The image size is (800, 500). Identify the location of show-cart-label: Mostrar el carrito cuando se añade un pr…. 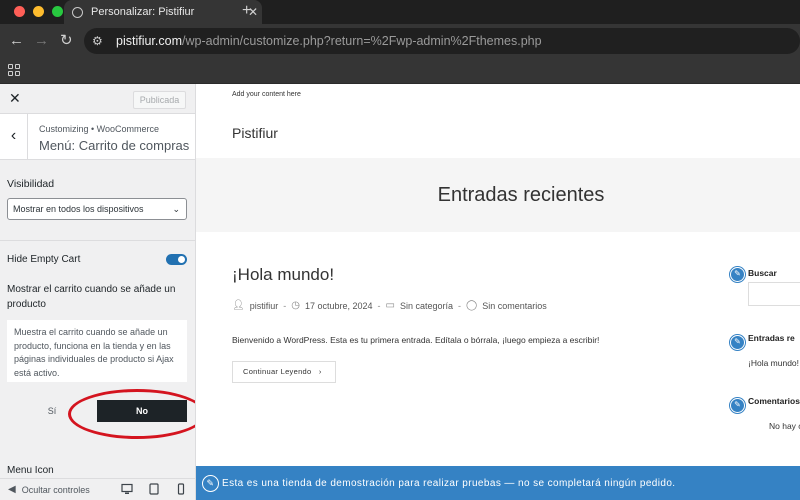
(91, 297).